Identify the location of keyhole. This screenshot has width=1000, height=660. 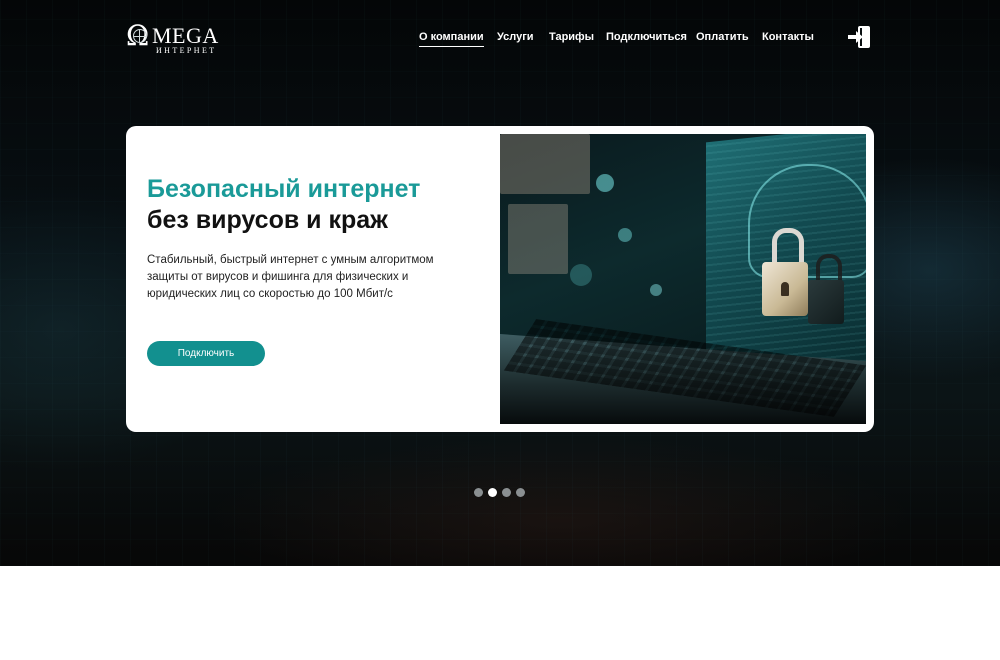
(785, 289).